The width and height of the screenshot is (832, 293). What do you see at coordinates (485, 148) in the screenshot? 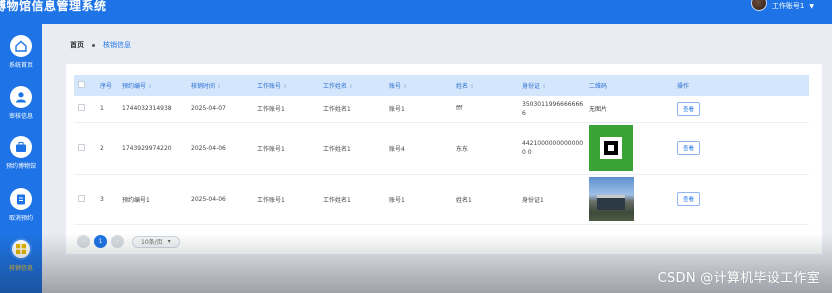
I see `cell-name: 东东` at bounding box center [485, 148].